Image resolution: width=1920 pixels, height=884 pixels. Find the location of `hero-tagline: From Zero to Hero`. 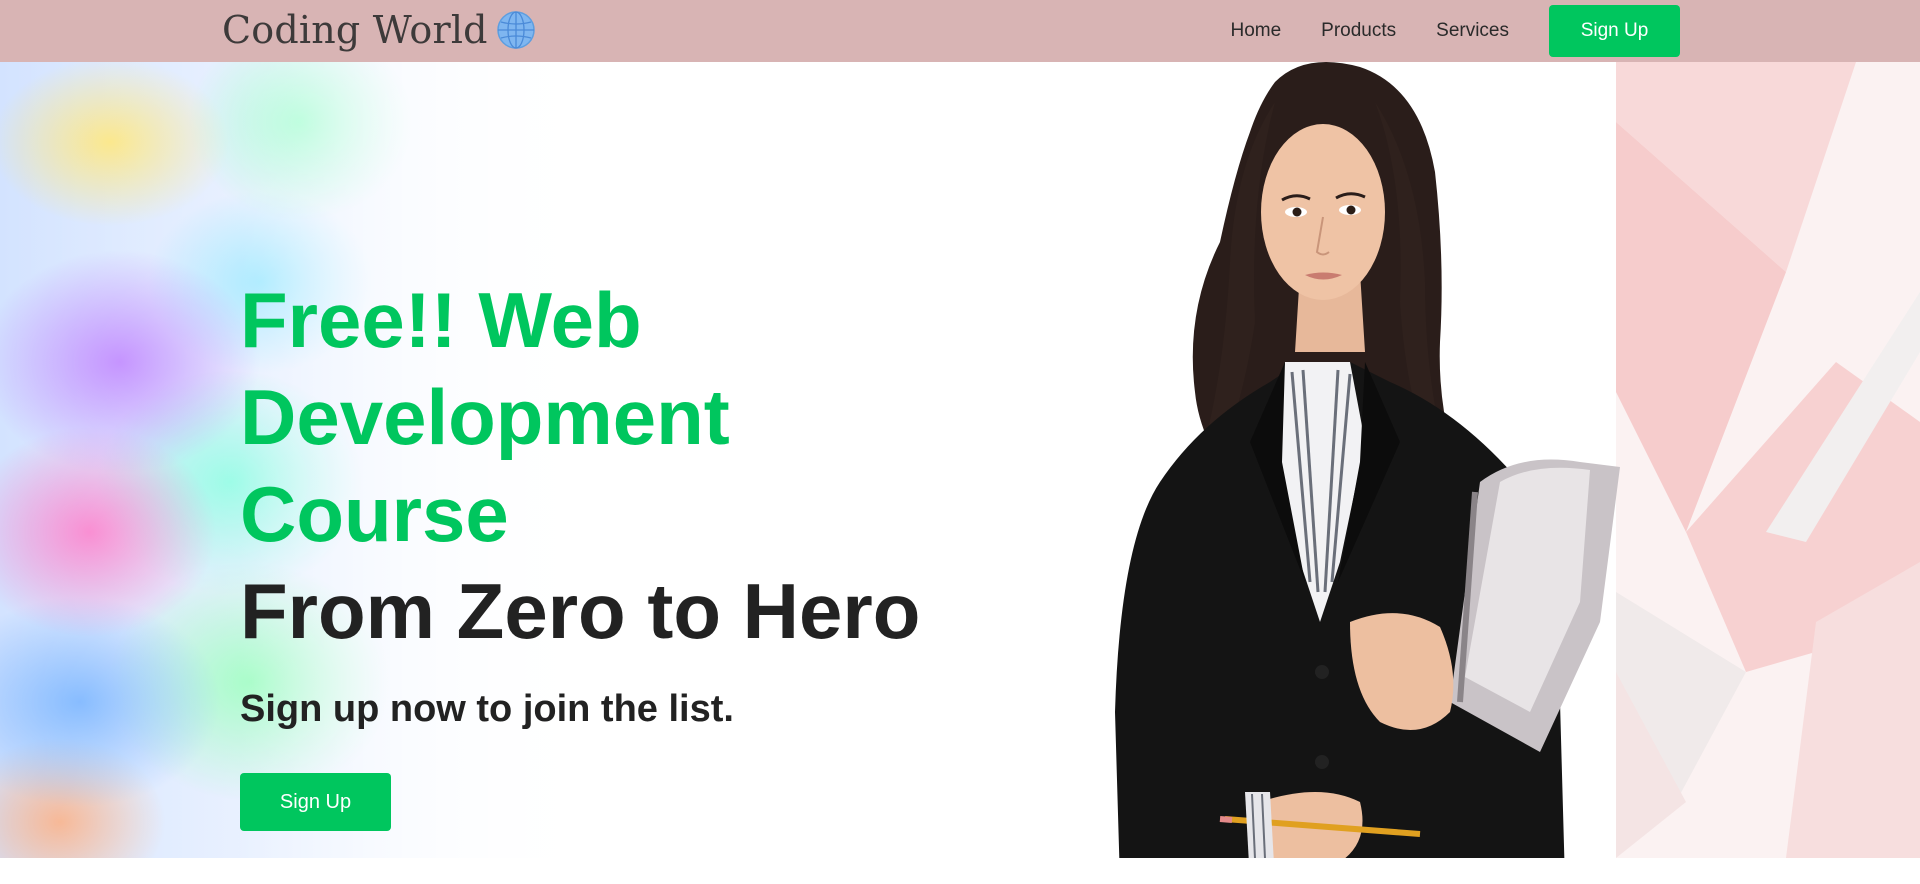

hero-tagline: From Zero to Hero is located at coordinates (580, 611).